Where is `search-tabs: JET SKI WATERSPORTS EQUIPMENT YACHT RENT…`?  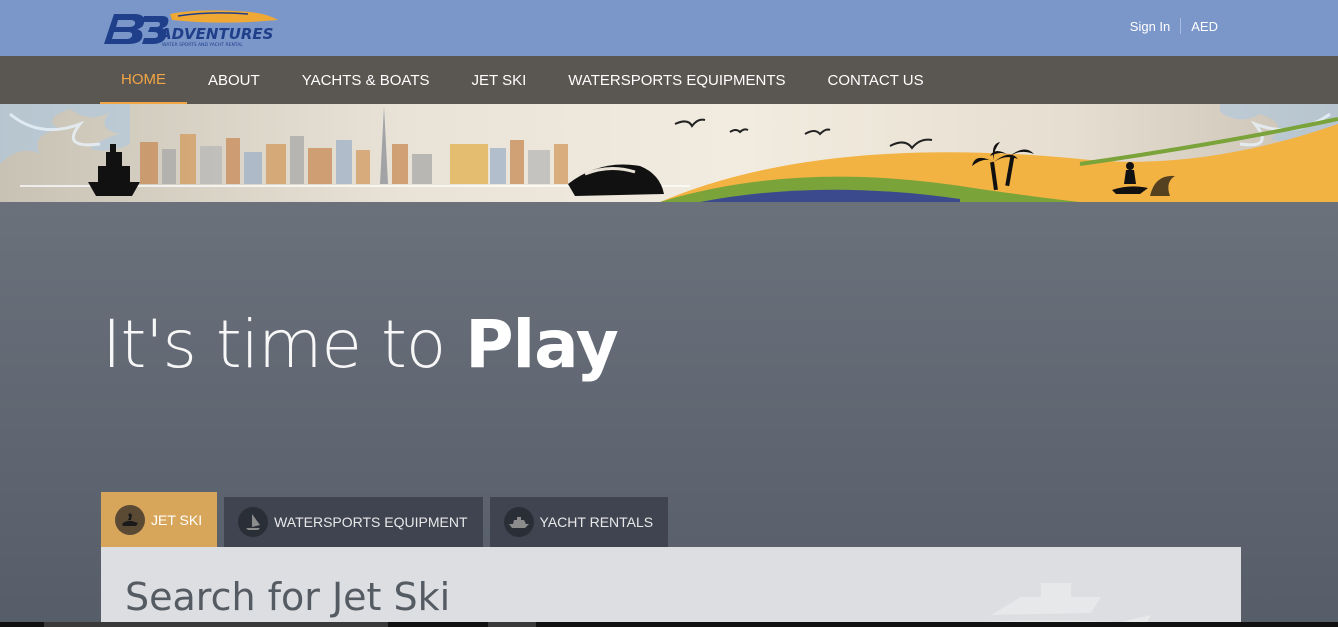 search-tabs: JET SKI WATERSPORTS EQUIPMENT YACHT RENT… is located at coordinates (388, 519).